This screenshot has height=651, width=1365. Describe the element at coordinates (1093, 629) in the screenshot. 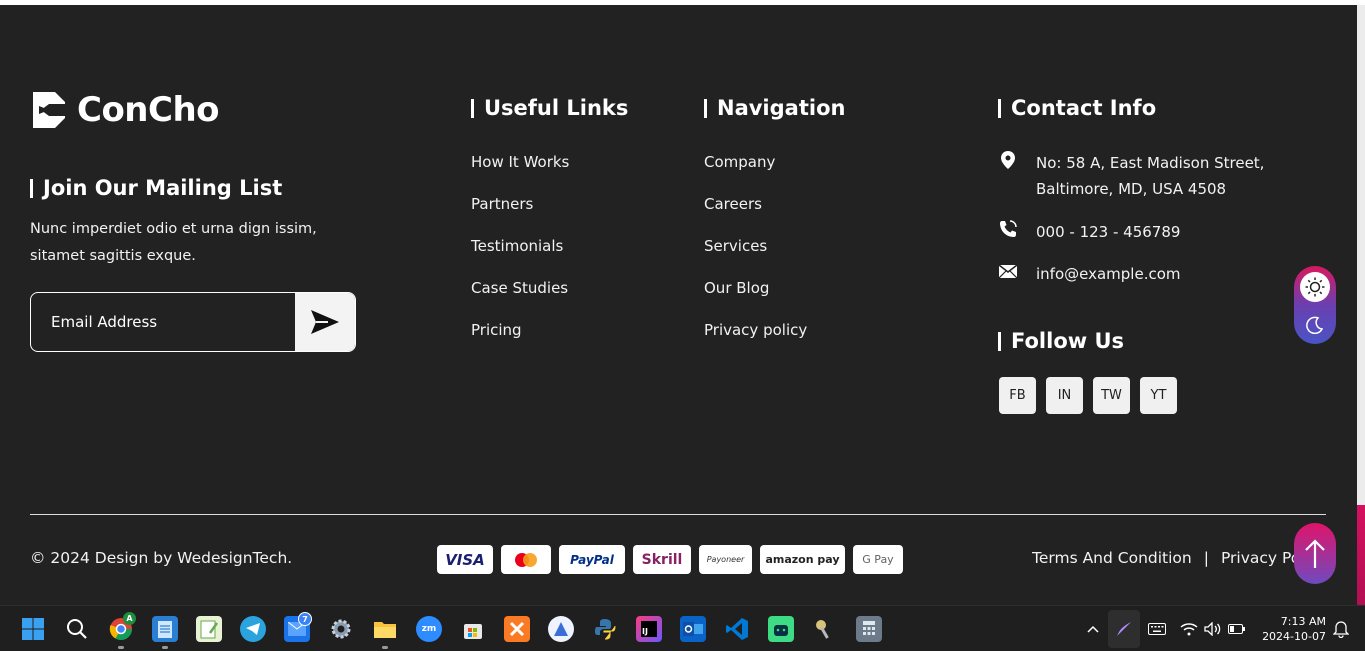

I see `chevron-up-icon` at that location.